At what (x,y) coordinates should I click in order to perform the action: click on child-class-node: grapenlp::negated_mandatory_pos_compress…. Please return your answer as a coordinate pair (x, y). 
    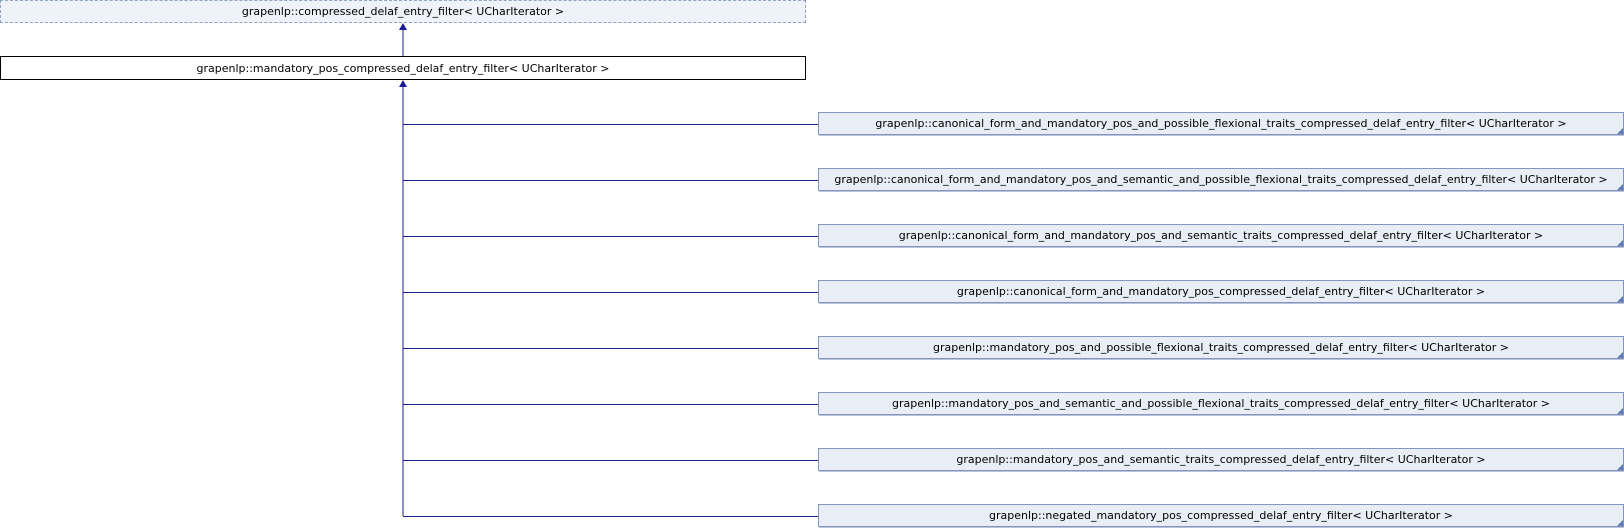
    Looking at the image, I should click on (1221, 515).